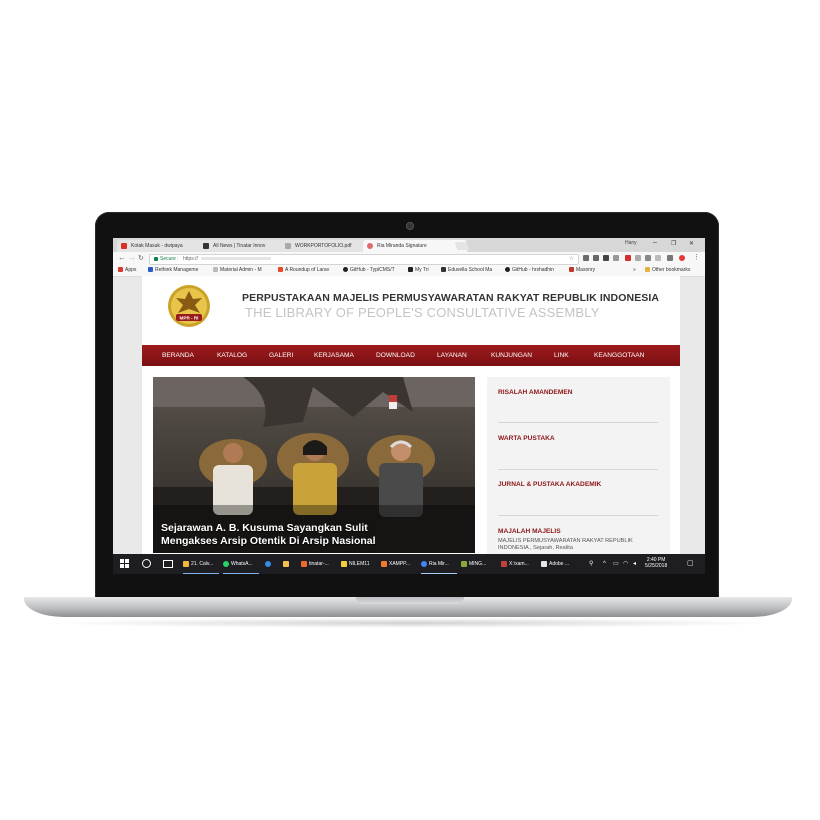 This screenshot has width=820, height=820. Describe the element at coordinates (631, 243) in the screenshot. I see `profile-name: Hany` at that location.